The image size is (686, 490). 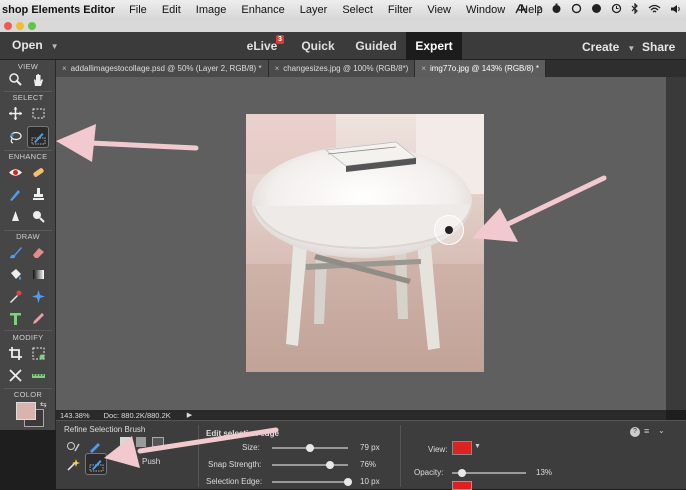 What do you see at coordinates (32, 26) in the screenshot?
I see `zoom-window-icon` at bounding box center [32, 26].